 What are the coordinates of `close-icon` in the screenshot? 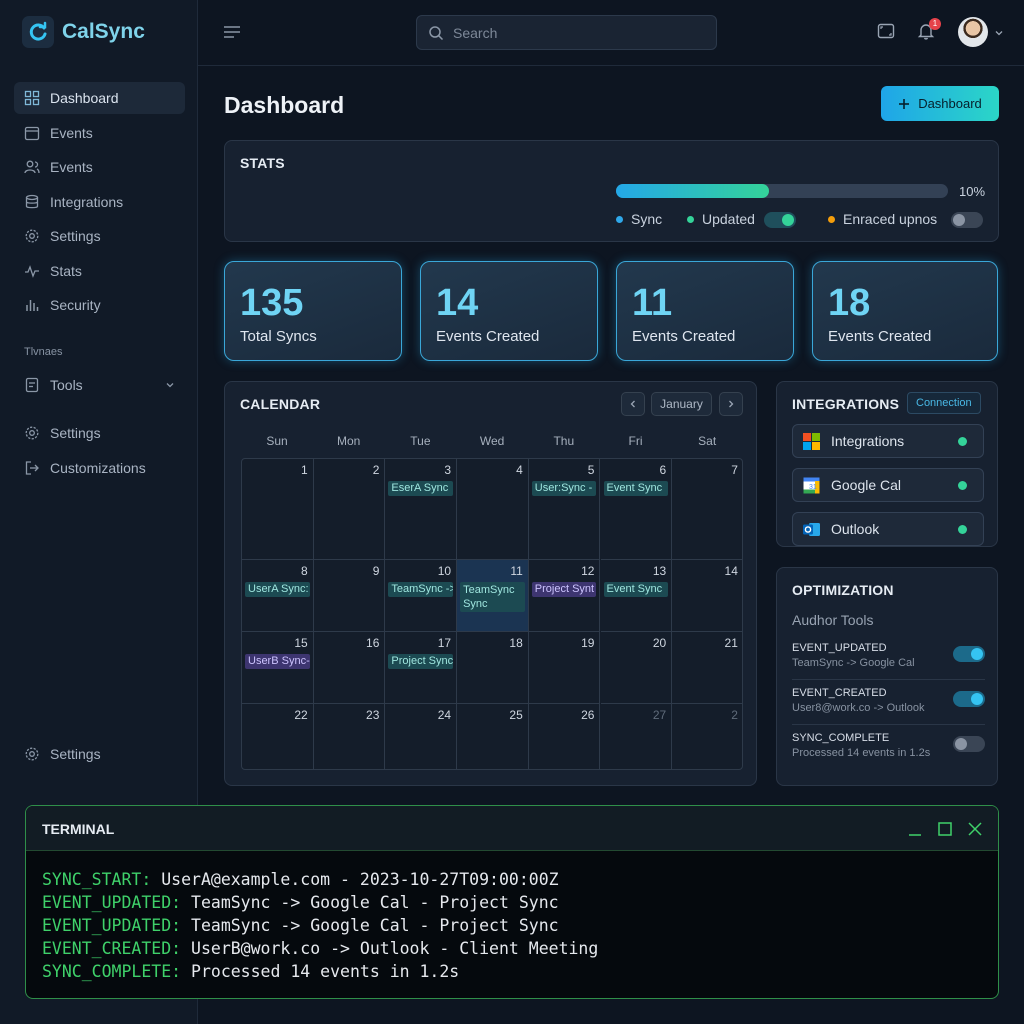 It's located at (975, 829).